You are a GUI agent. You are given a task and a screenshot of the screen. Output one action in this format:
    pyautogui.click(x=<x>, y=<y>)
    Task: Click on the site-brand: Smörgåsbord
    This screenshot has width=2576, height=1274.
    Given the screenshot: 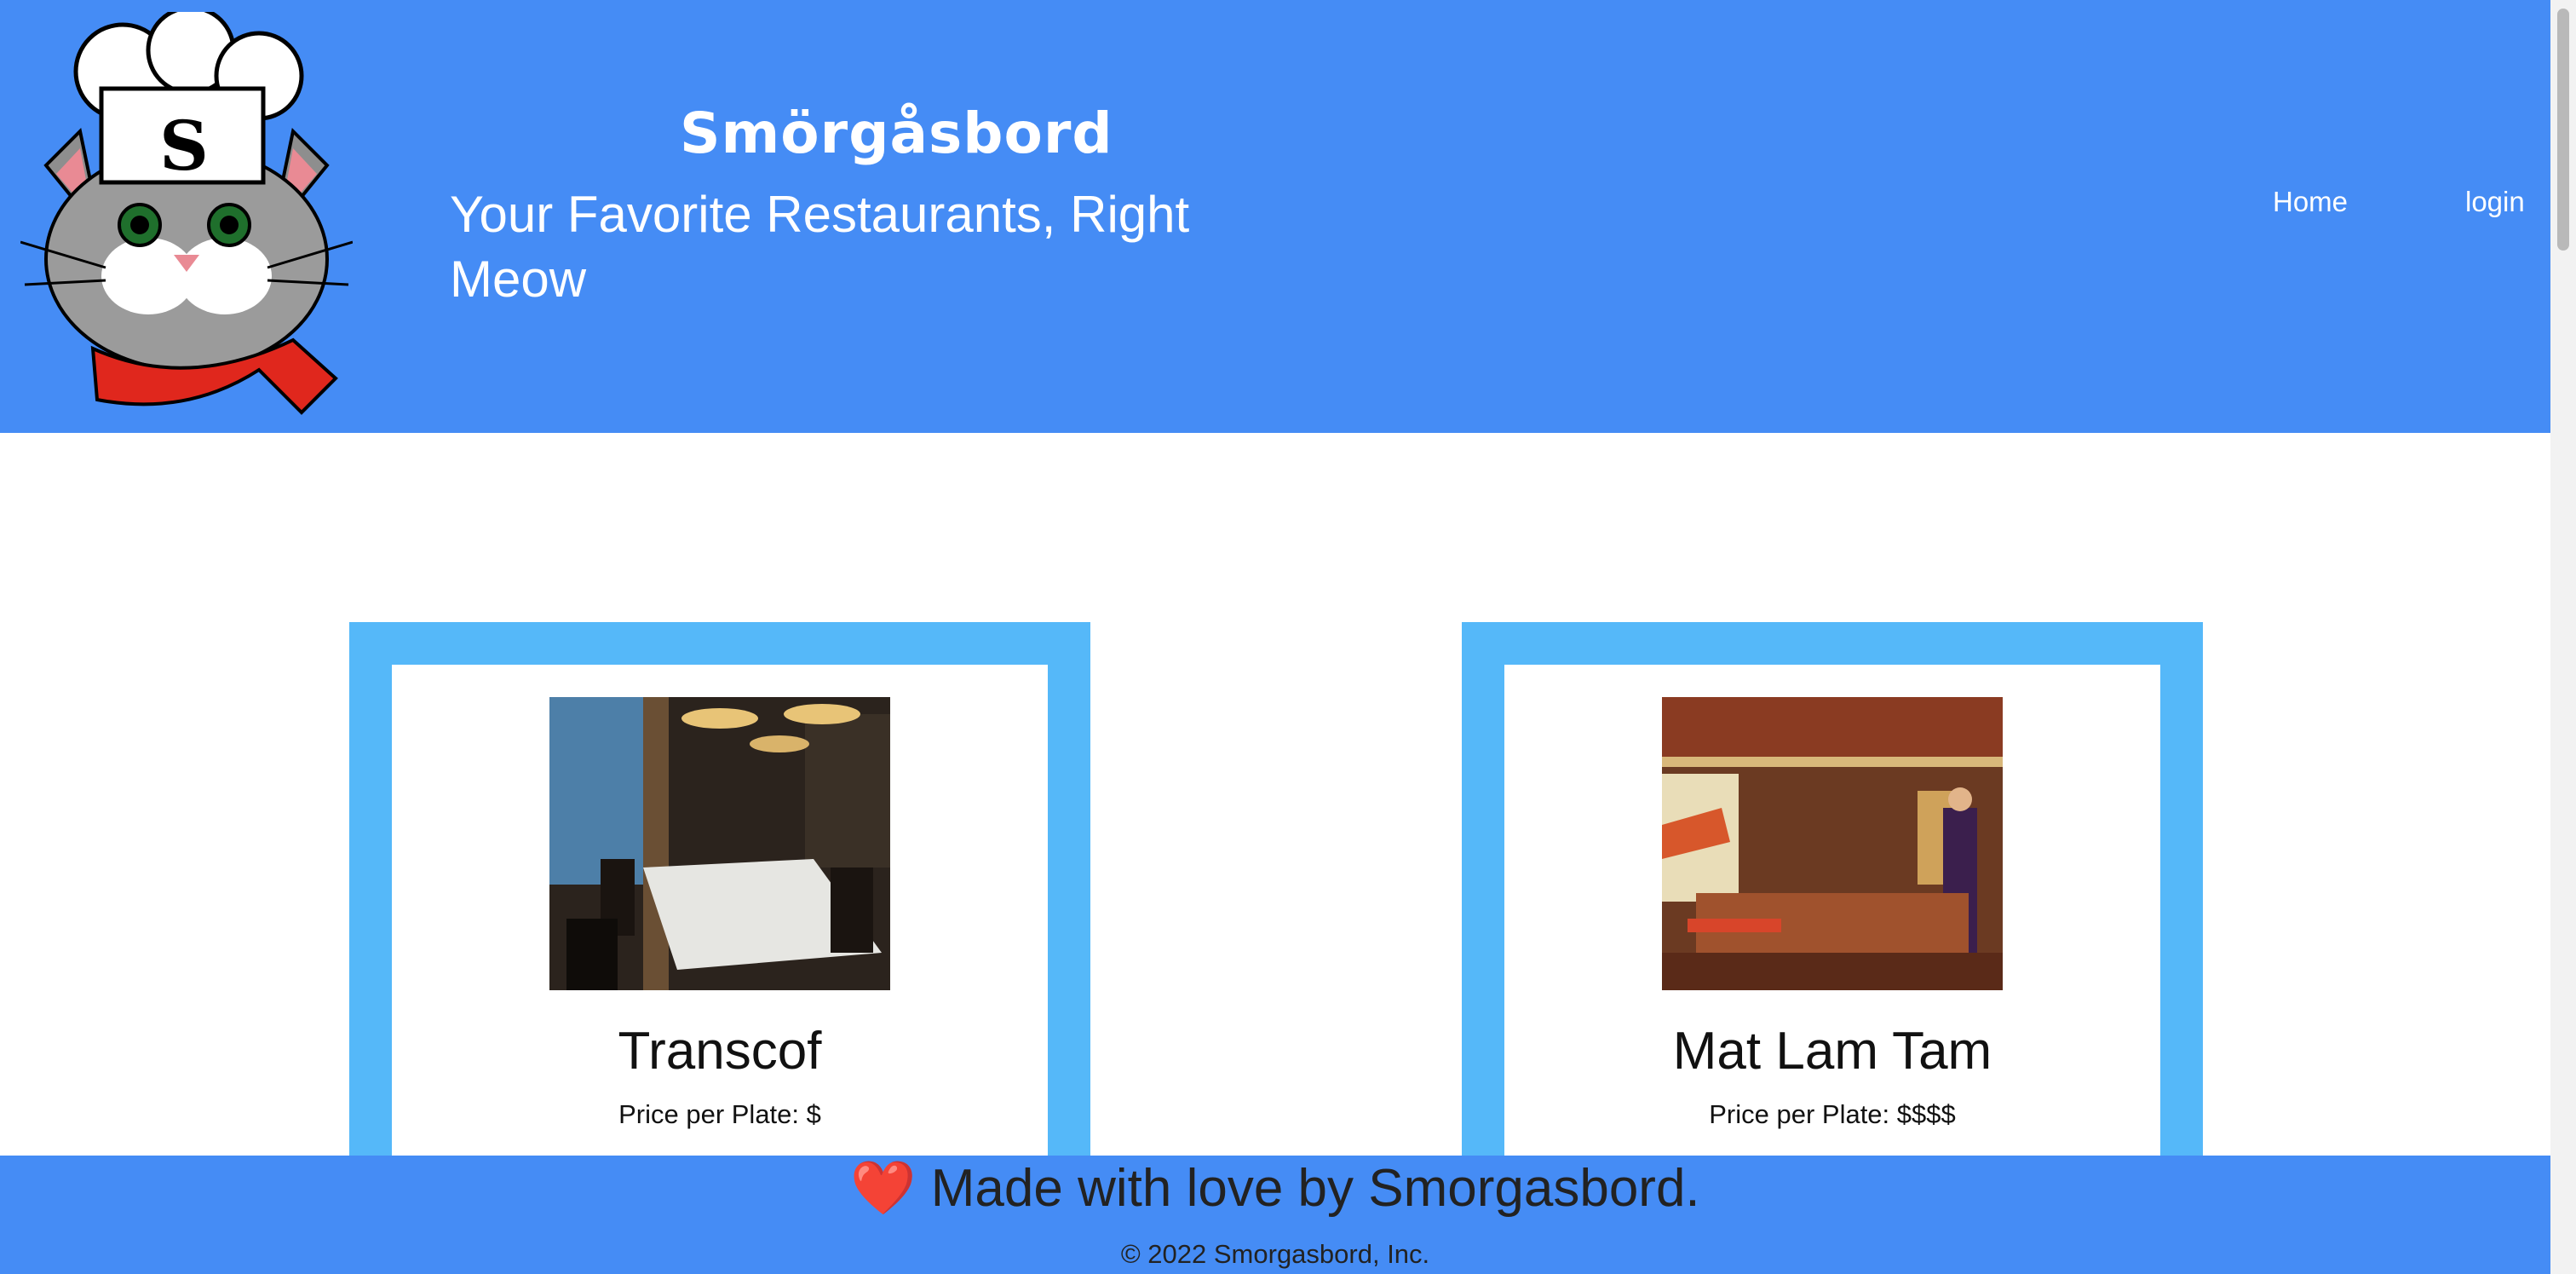 What is the action you would take?
    pyautogui.click(x=897, y=133)
    